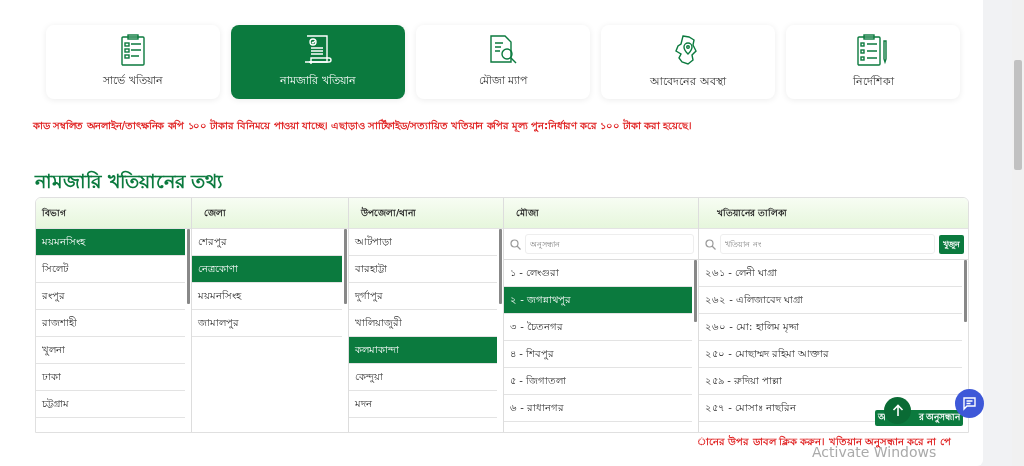  I want to click on list-item: জামালপুর, so click(218, 323).